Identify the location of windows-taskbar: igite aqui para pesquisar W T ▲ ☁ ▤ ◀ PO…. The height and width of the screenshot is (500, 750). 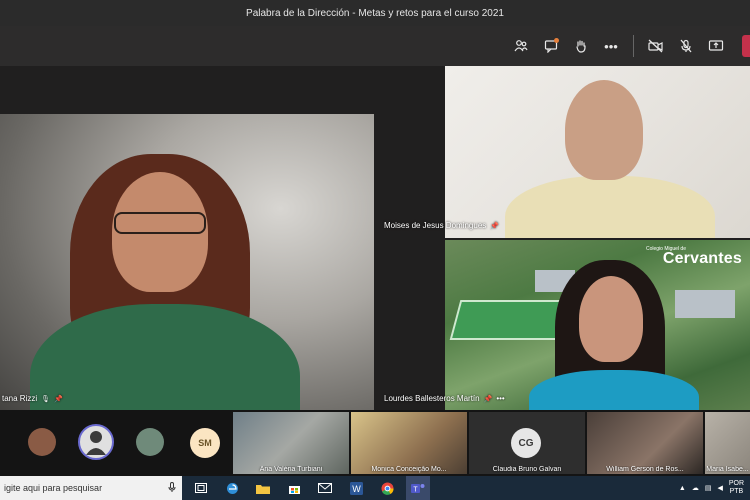
(375, 488).